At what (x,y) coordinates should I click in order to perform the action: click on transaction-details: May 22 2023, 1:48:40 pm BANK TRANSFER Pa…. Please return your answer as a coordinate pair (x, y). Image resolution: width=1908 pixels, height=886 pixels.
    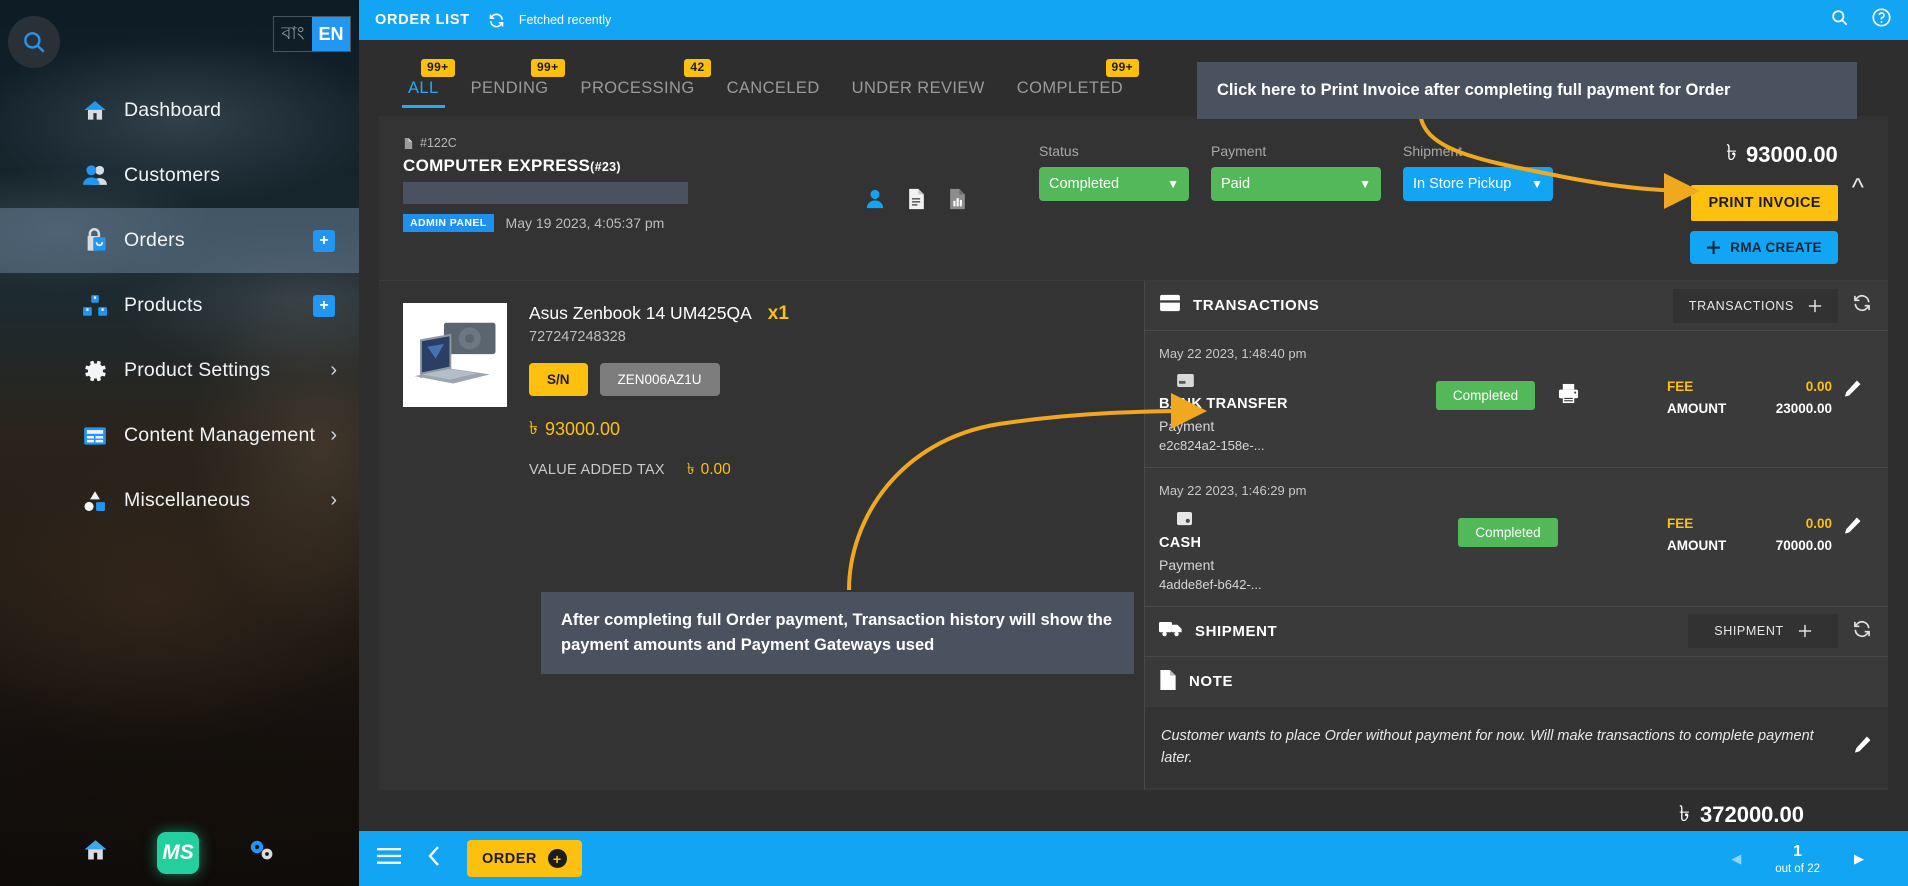
    Looking at the image, I should click on (1254, 399).